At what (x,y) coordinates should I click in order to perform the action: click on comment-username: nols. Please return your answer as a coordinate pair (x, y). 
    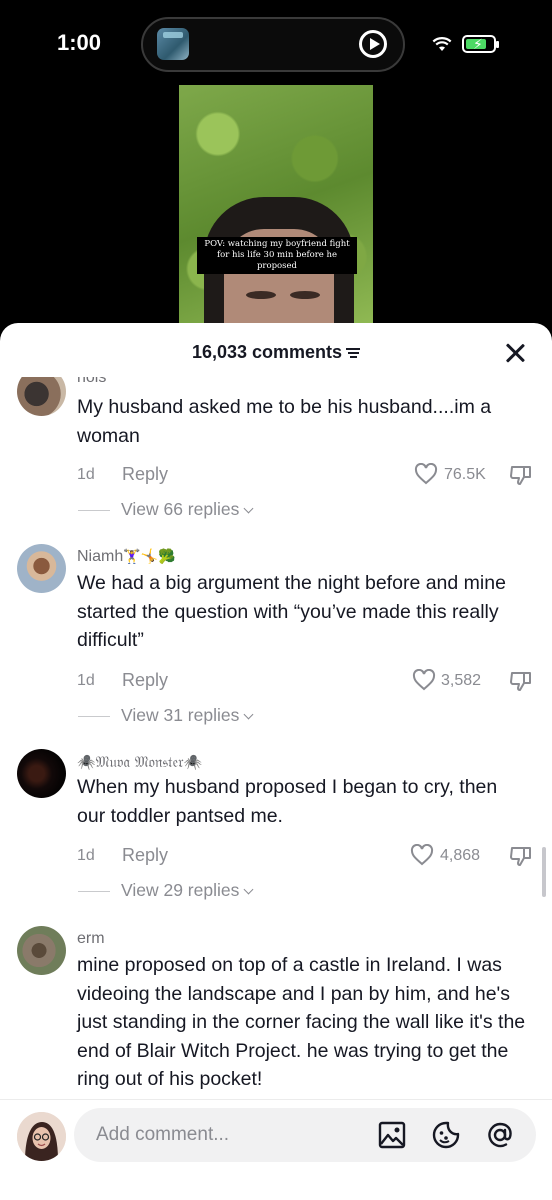
    Looking at the image, I should click on (91, 380).